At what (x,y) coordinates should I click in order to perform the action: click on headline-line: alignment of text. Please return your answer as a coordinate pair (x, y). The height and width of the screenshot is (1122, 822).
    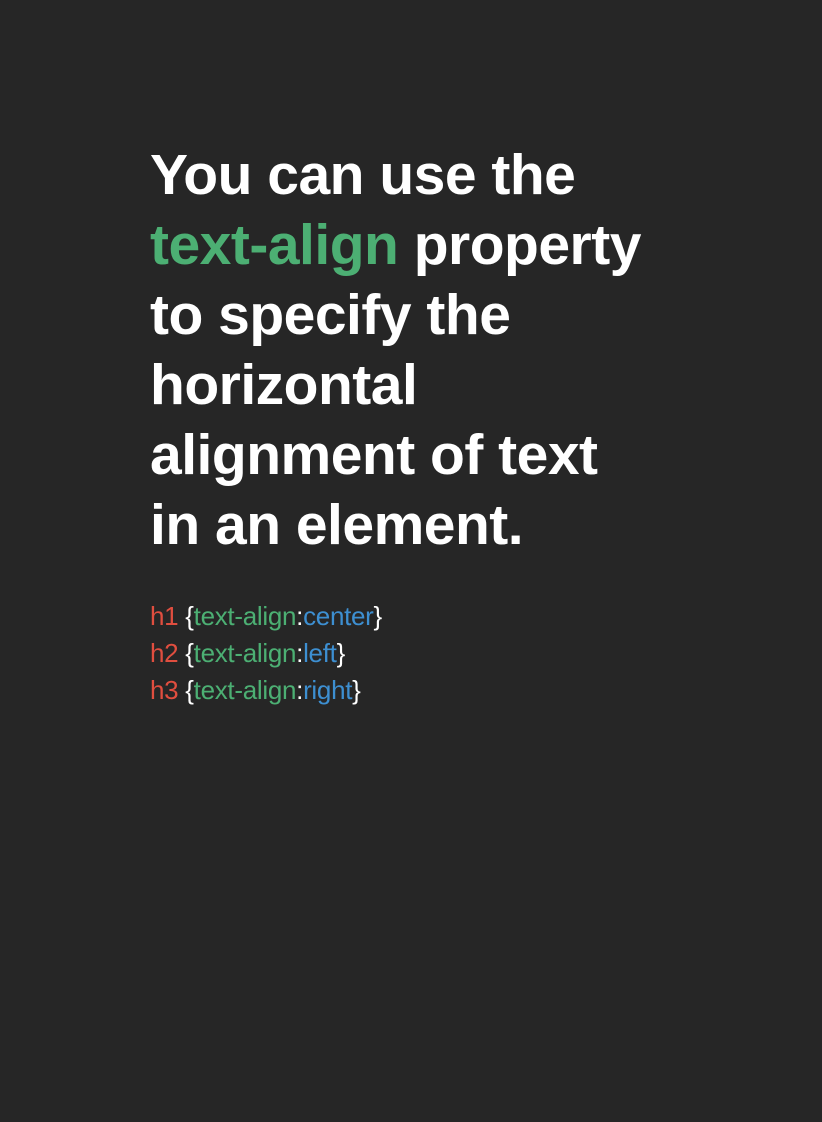
    Looking at the image, I should click on (374, 455).